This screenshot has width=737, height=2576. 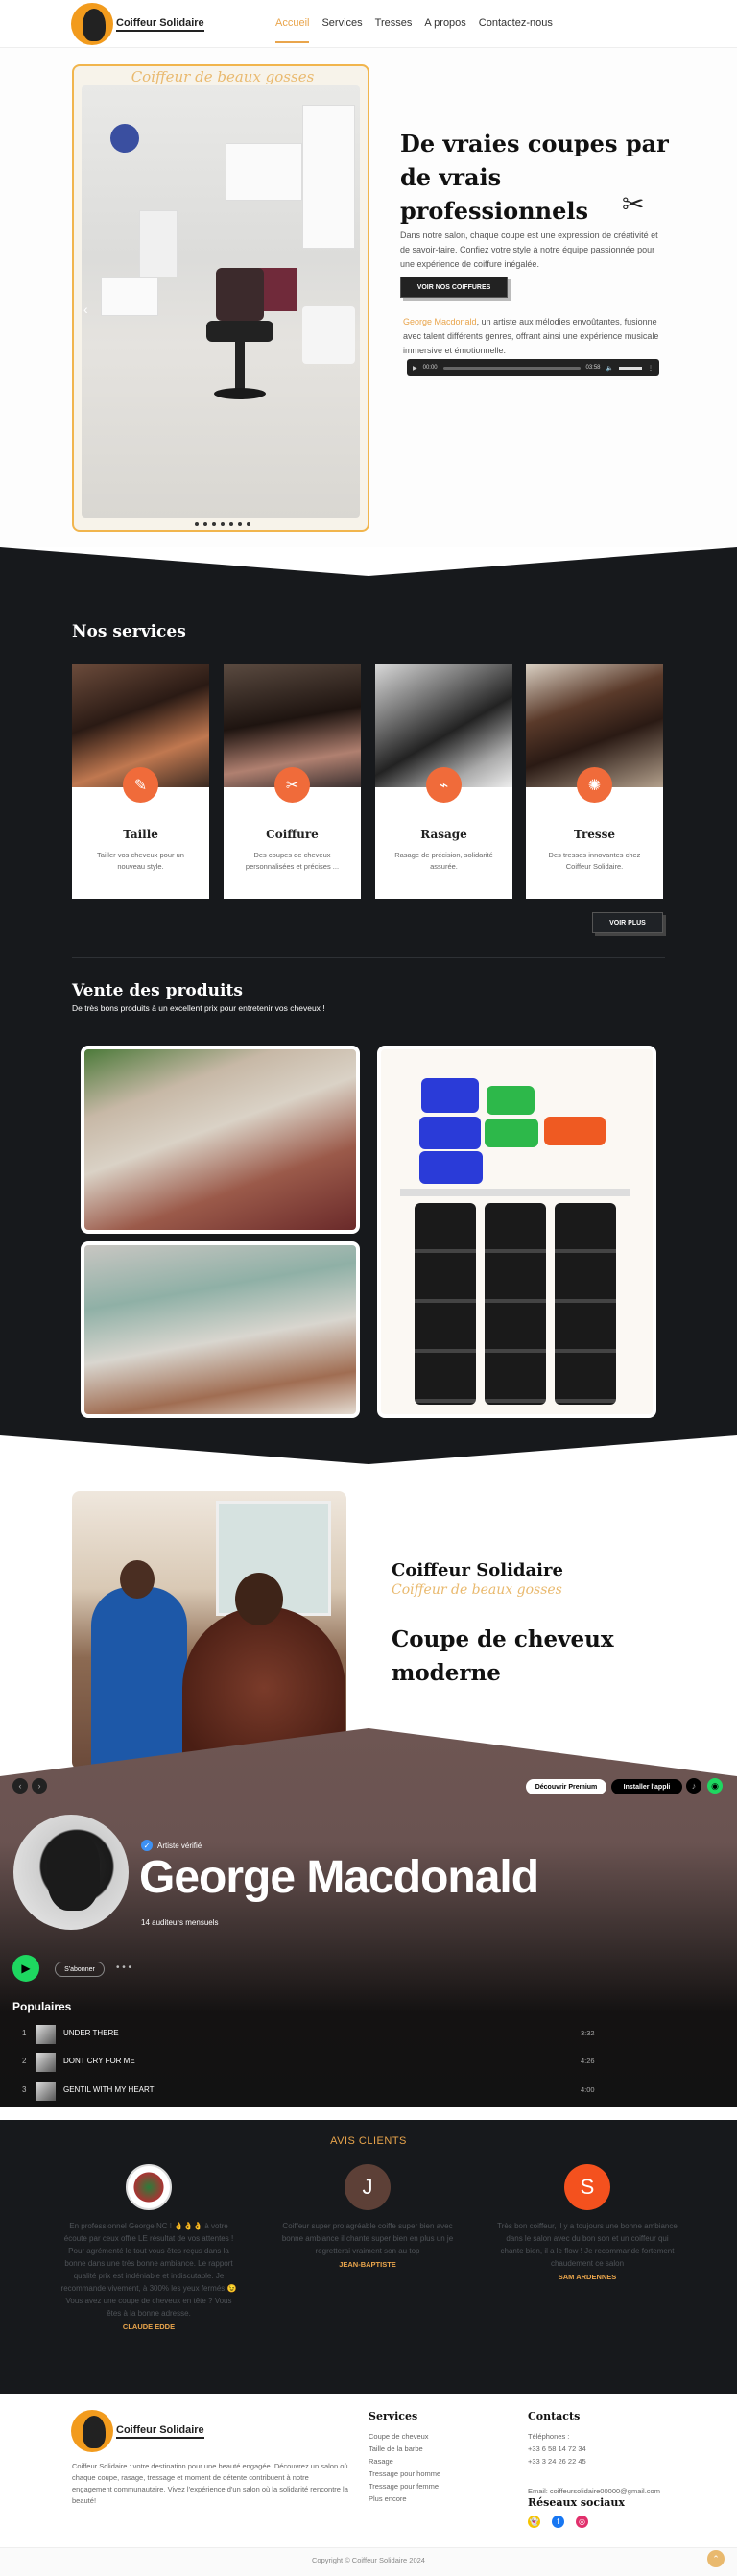 I want to click on install-app-button: Installer l'appli, so click(x=646, y=1786).